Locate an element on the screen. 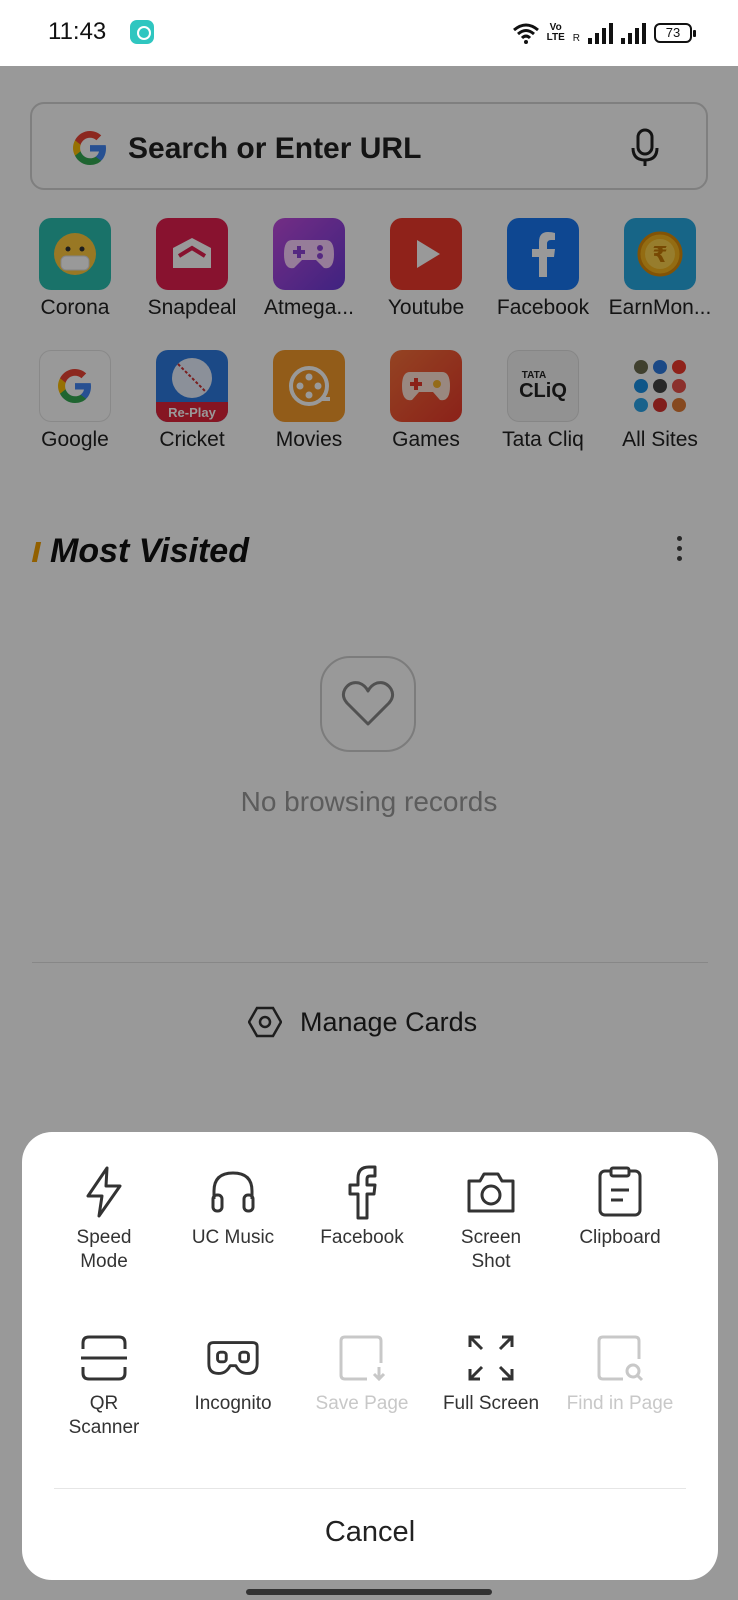 Image resolution: width=738 pixels, height=1600 pixels. tool-qr-scanner: QR Scanner is located at coordinates (104, 1385).